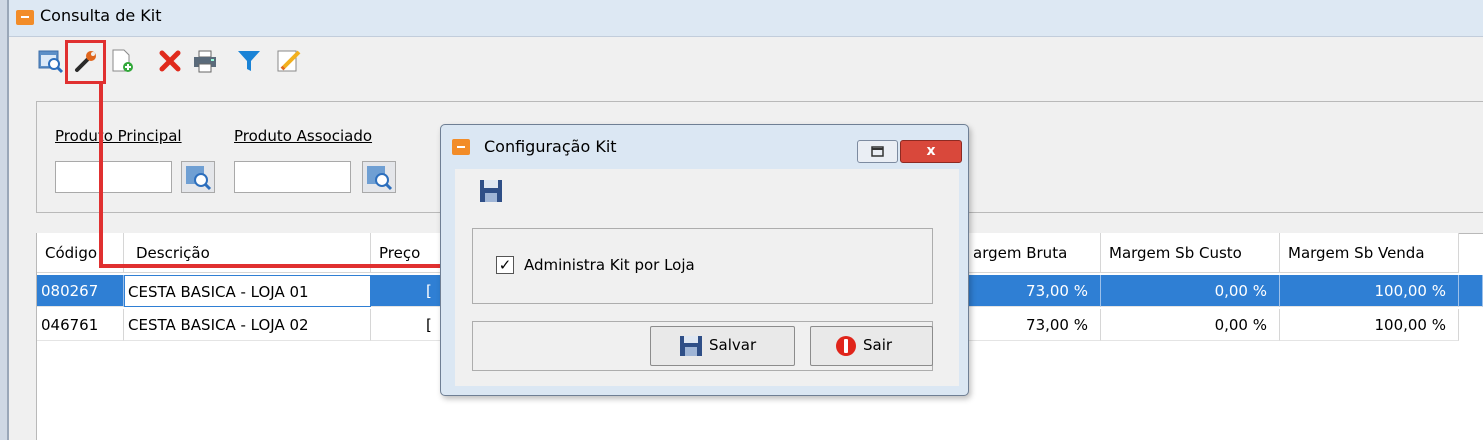 The height and width of the screenshot is (440, 1483). I want to click on print-icon, so click(205, 61).